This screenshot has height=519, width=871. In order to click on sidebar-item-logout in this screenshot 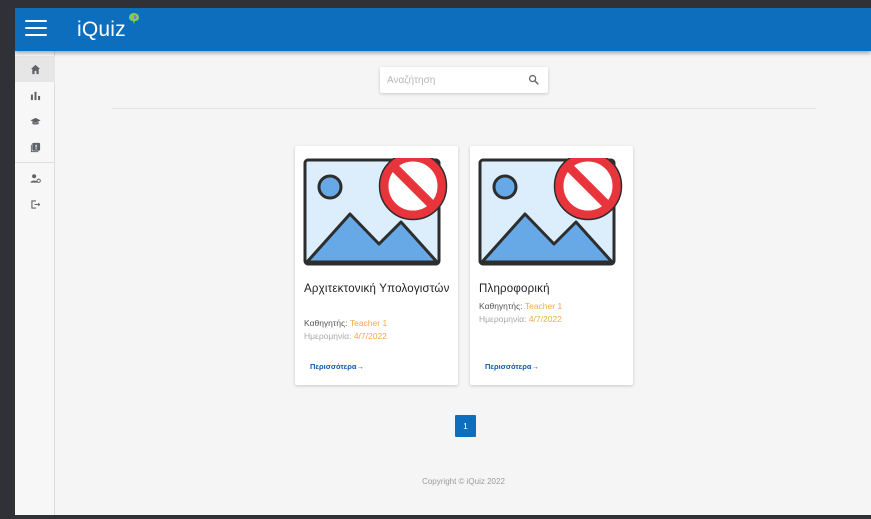, I will do `click(35, 204)`.